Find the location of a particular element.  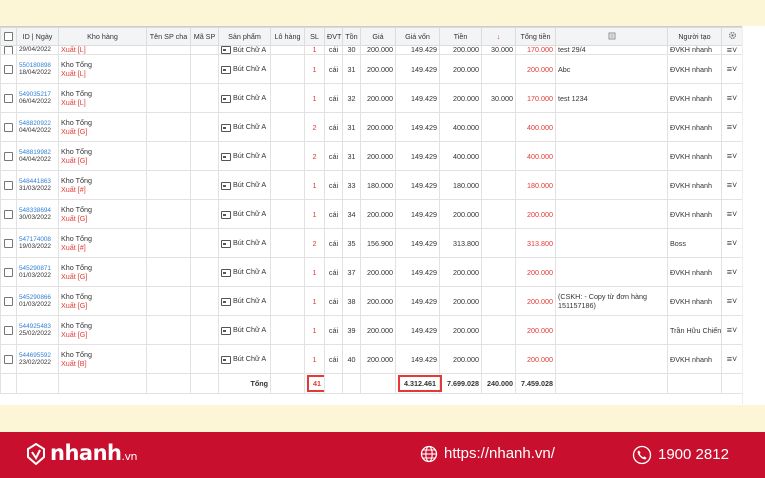

website-url: https://nhanh.vn/ is located at coordinates (499, 453).